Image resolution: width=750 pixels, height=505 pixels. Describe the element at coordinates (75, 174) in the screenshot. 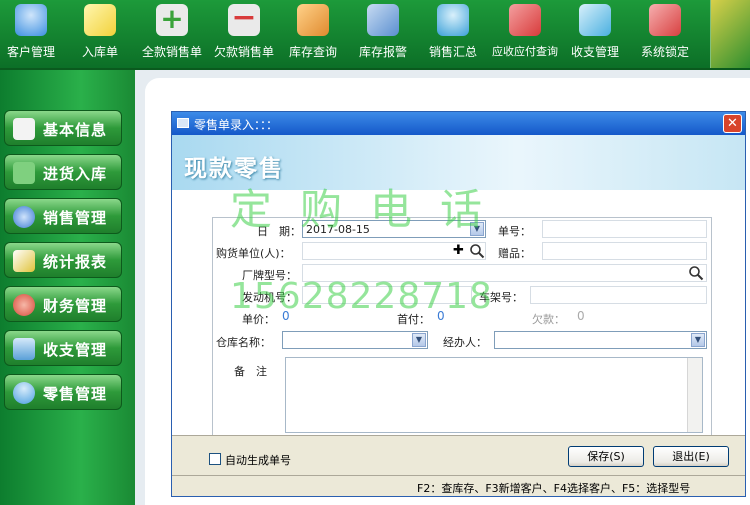

I see `sidebar-item-label: 进货入库` at that location.